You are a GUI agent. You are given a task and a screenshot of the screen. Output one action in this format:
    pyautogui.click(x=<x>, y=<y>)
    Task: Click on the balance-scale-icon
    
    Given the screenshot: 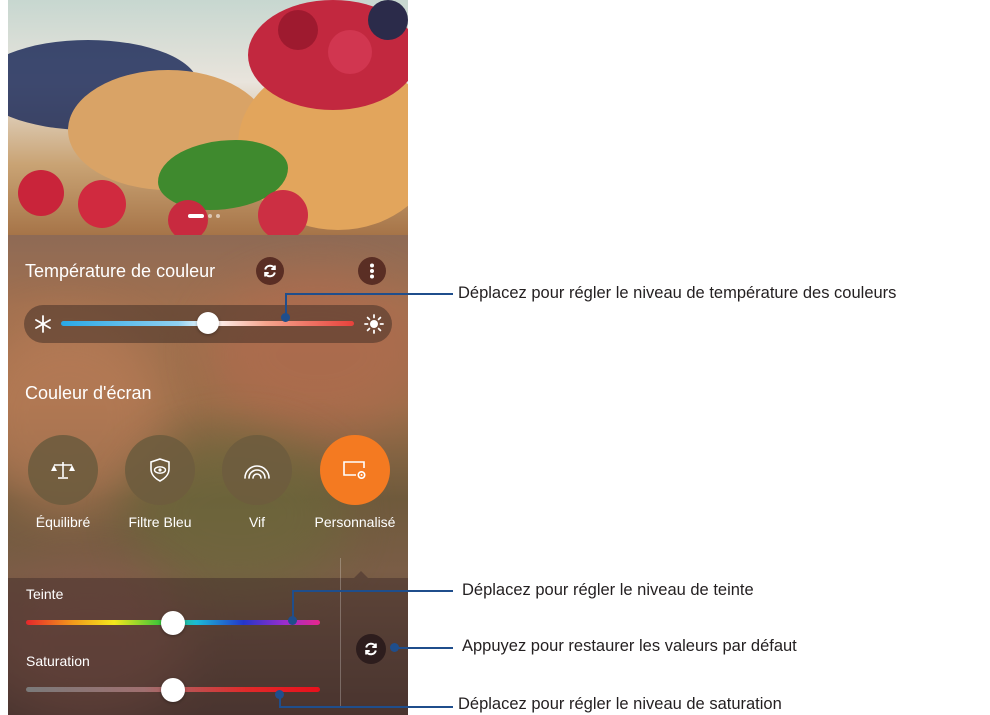 What is the action you would take?
    pyautogui.click(x=63, y=470)
    